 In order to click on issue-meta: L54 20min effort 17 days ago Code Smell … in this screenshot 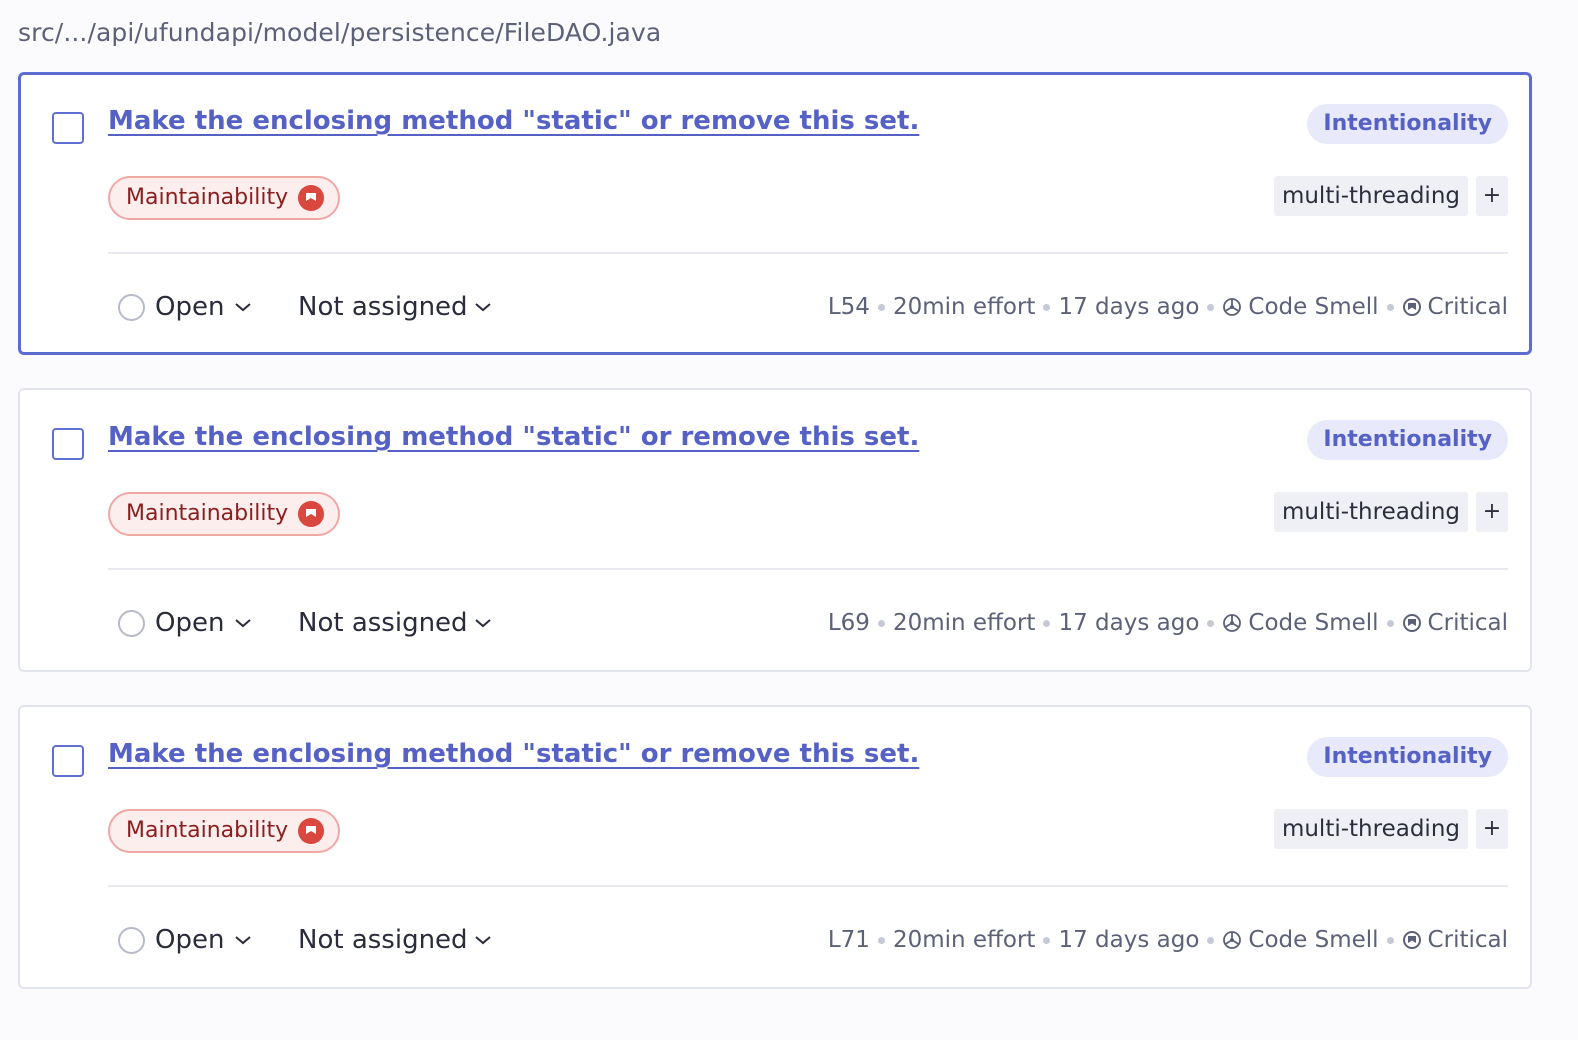, I will do `click(1168, 307)`.